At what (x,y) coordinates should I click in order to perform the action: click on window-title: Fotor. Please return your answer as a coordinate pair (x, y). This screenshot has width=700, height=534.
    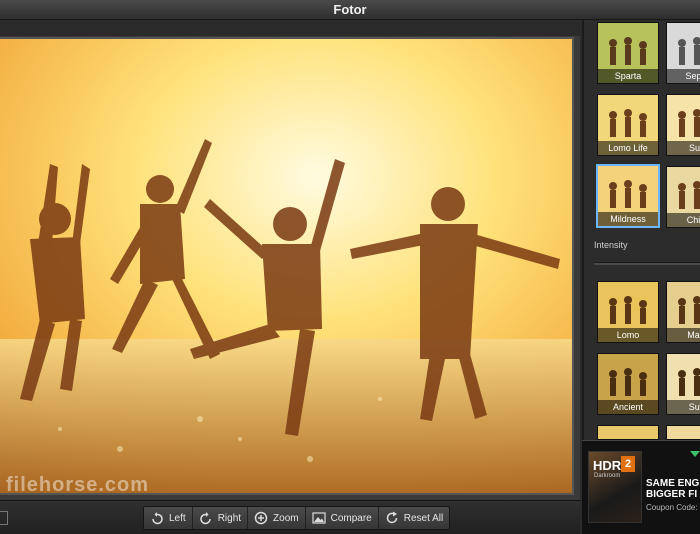
    Looking at the image, I should click on (350, 9).